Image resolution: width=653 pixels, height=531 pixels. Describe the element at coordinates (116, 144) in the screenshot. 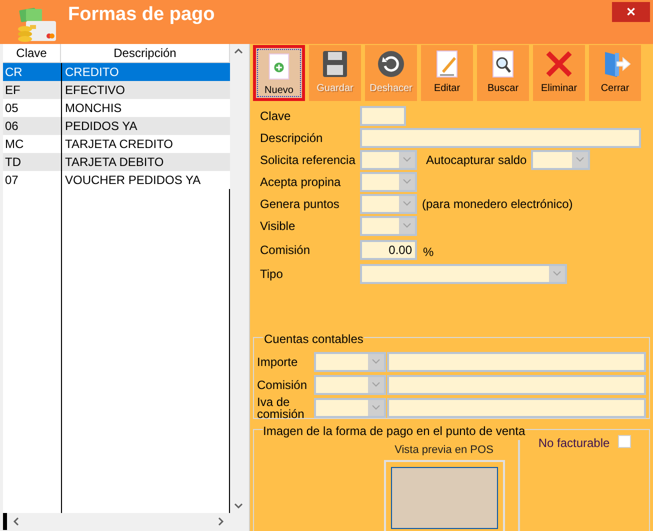

I see `table-row: MC TARJETA CREDITO` at that location.